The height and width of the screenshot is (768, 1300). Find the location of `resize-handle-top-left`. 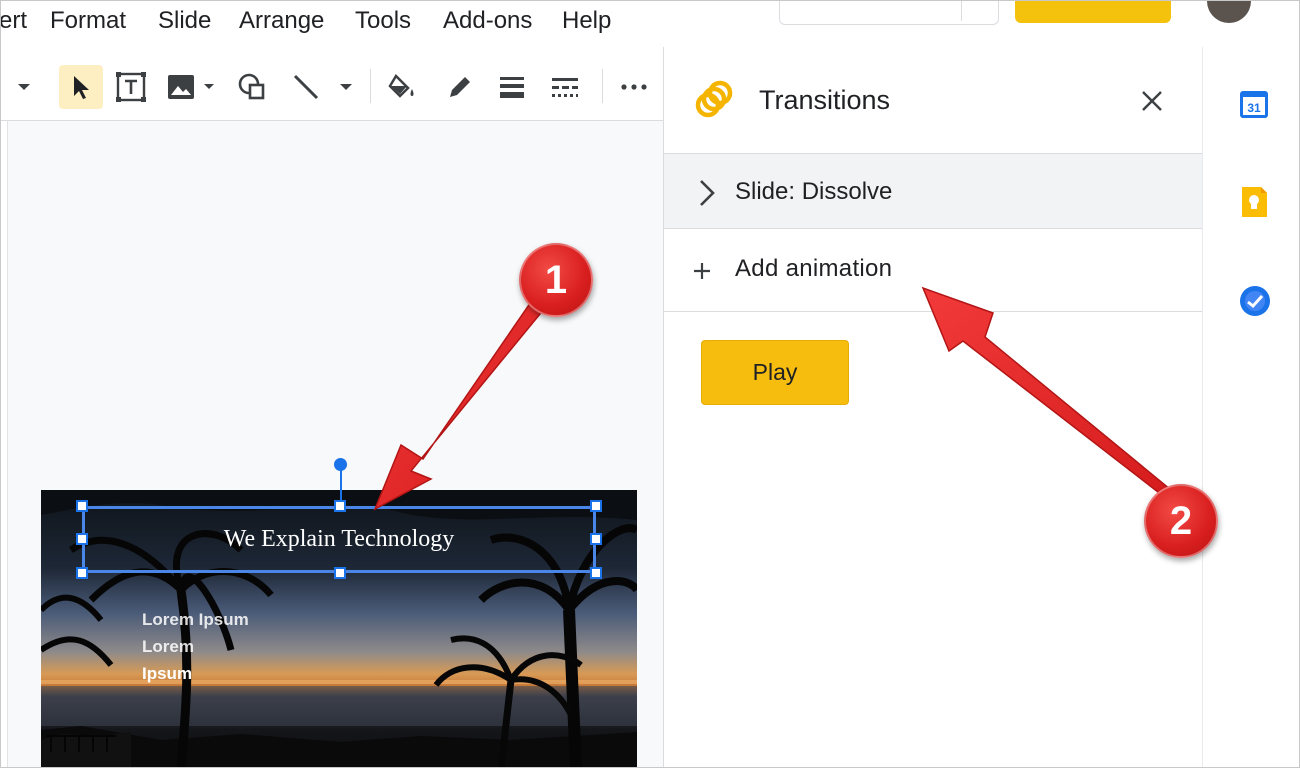

resize-handle-top-left is located at coordinates (82, 506).